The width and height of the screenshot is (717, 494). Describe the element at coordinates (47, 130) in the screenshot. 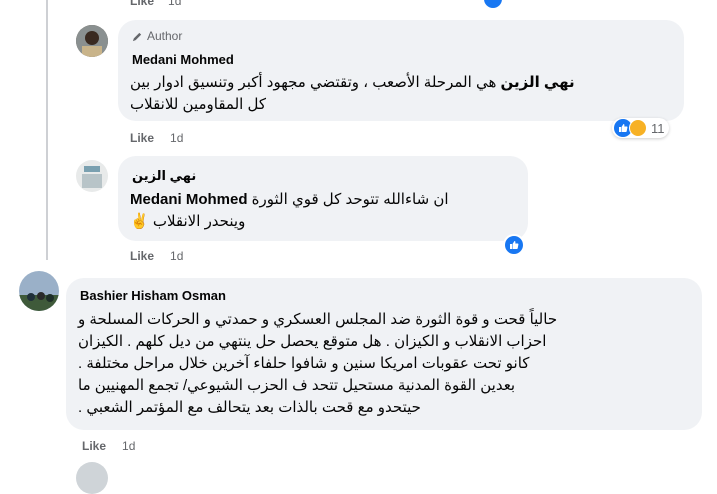

I see `thread-line` at that location.